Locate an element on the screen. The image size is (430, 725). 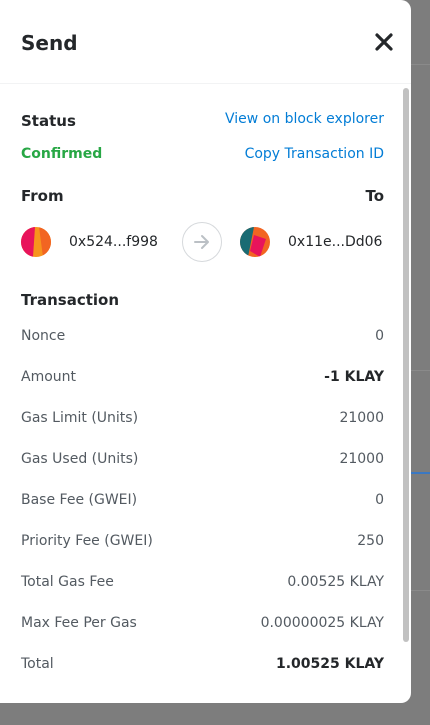
to-avatar is located at coordinates (255, 242).